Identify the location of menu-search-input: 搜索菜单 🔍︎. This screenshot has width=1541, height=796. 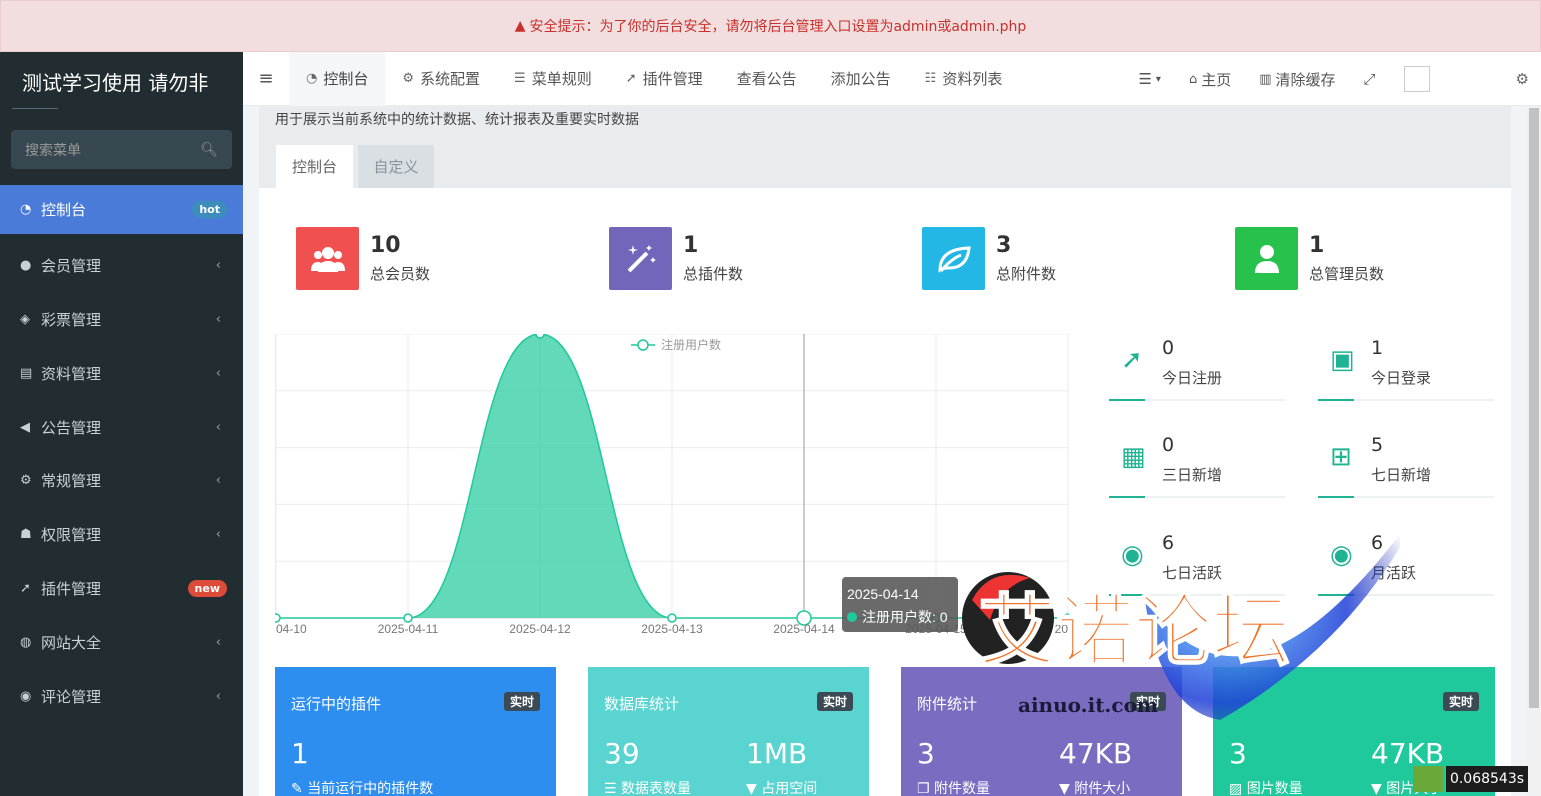
(121, 149).